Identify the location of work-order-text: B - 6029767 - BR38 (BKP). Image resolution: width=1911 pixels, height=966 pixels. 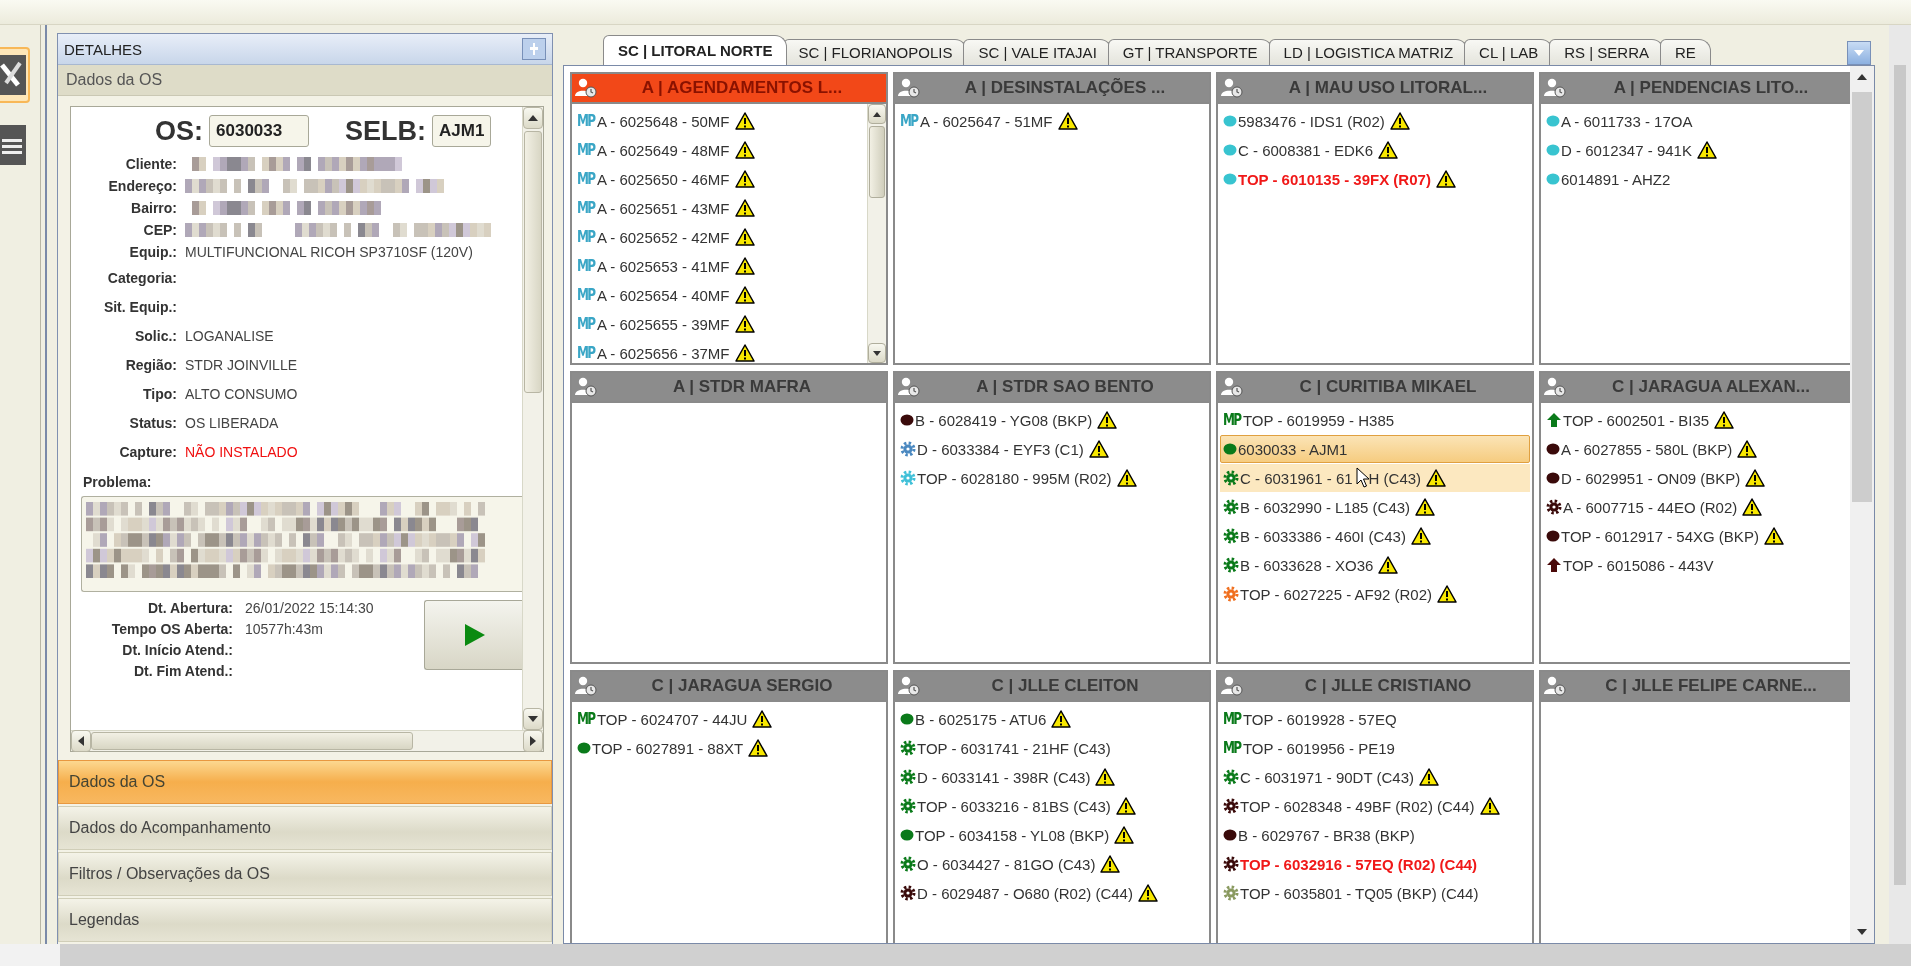
(1326, 835).